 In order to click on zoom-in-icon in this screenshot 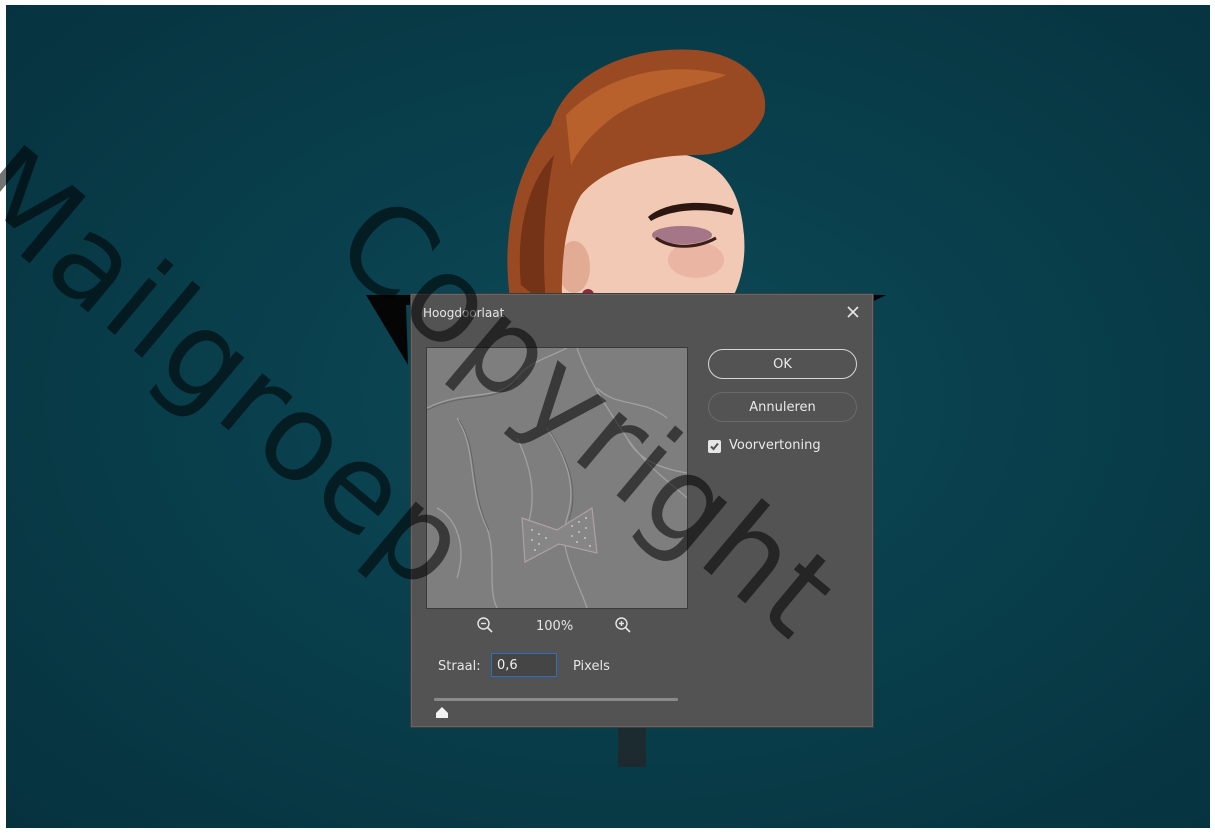, I will do `click(623, 625)`.